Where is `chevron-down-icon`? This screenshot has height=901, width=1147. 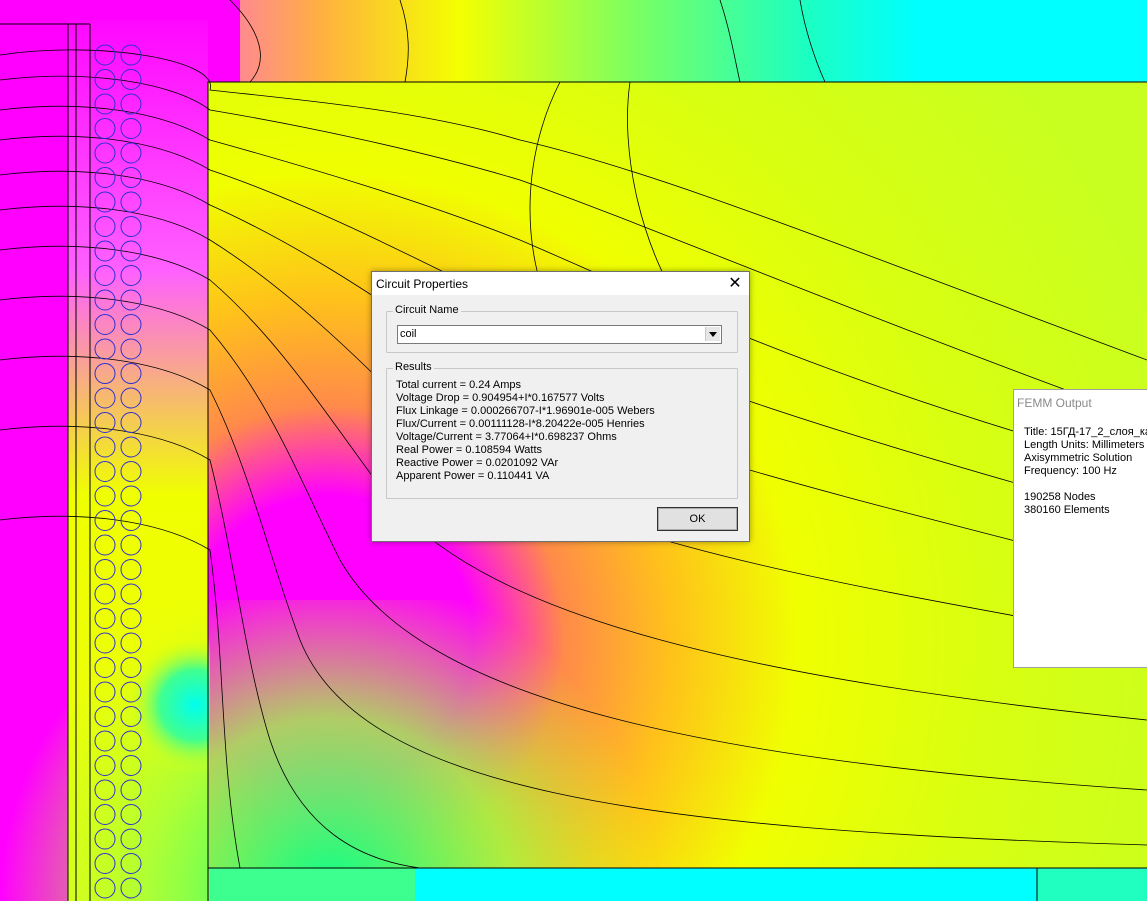
chevron-down-icon is located at coordinates (713, 334).